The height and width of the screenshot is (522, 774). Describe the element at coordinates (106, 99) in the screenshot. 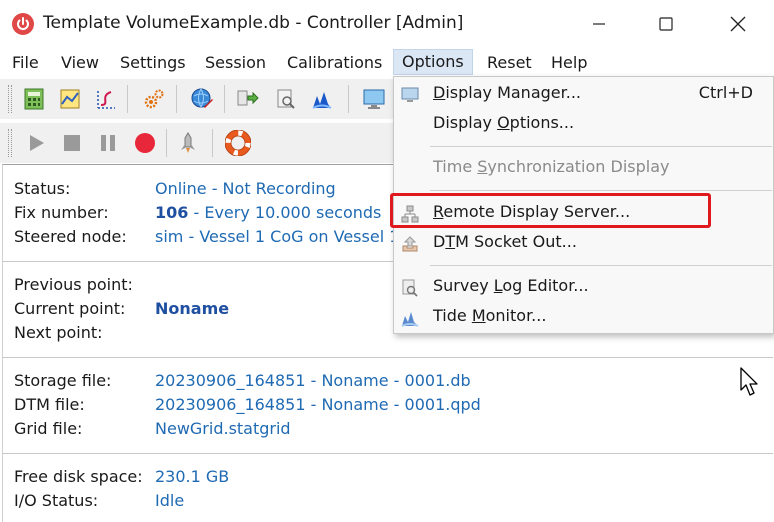

I see `track-icon` at that location.